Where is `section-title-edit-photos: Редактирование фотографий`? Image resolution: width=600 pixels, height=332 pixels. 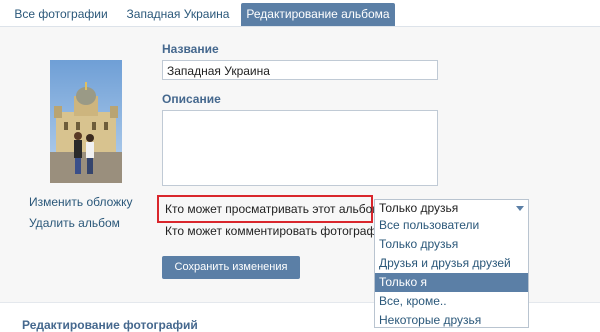
section-title-edit-photos: Редактирование фотографий is located at coordinates (110, 325).